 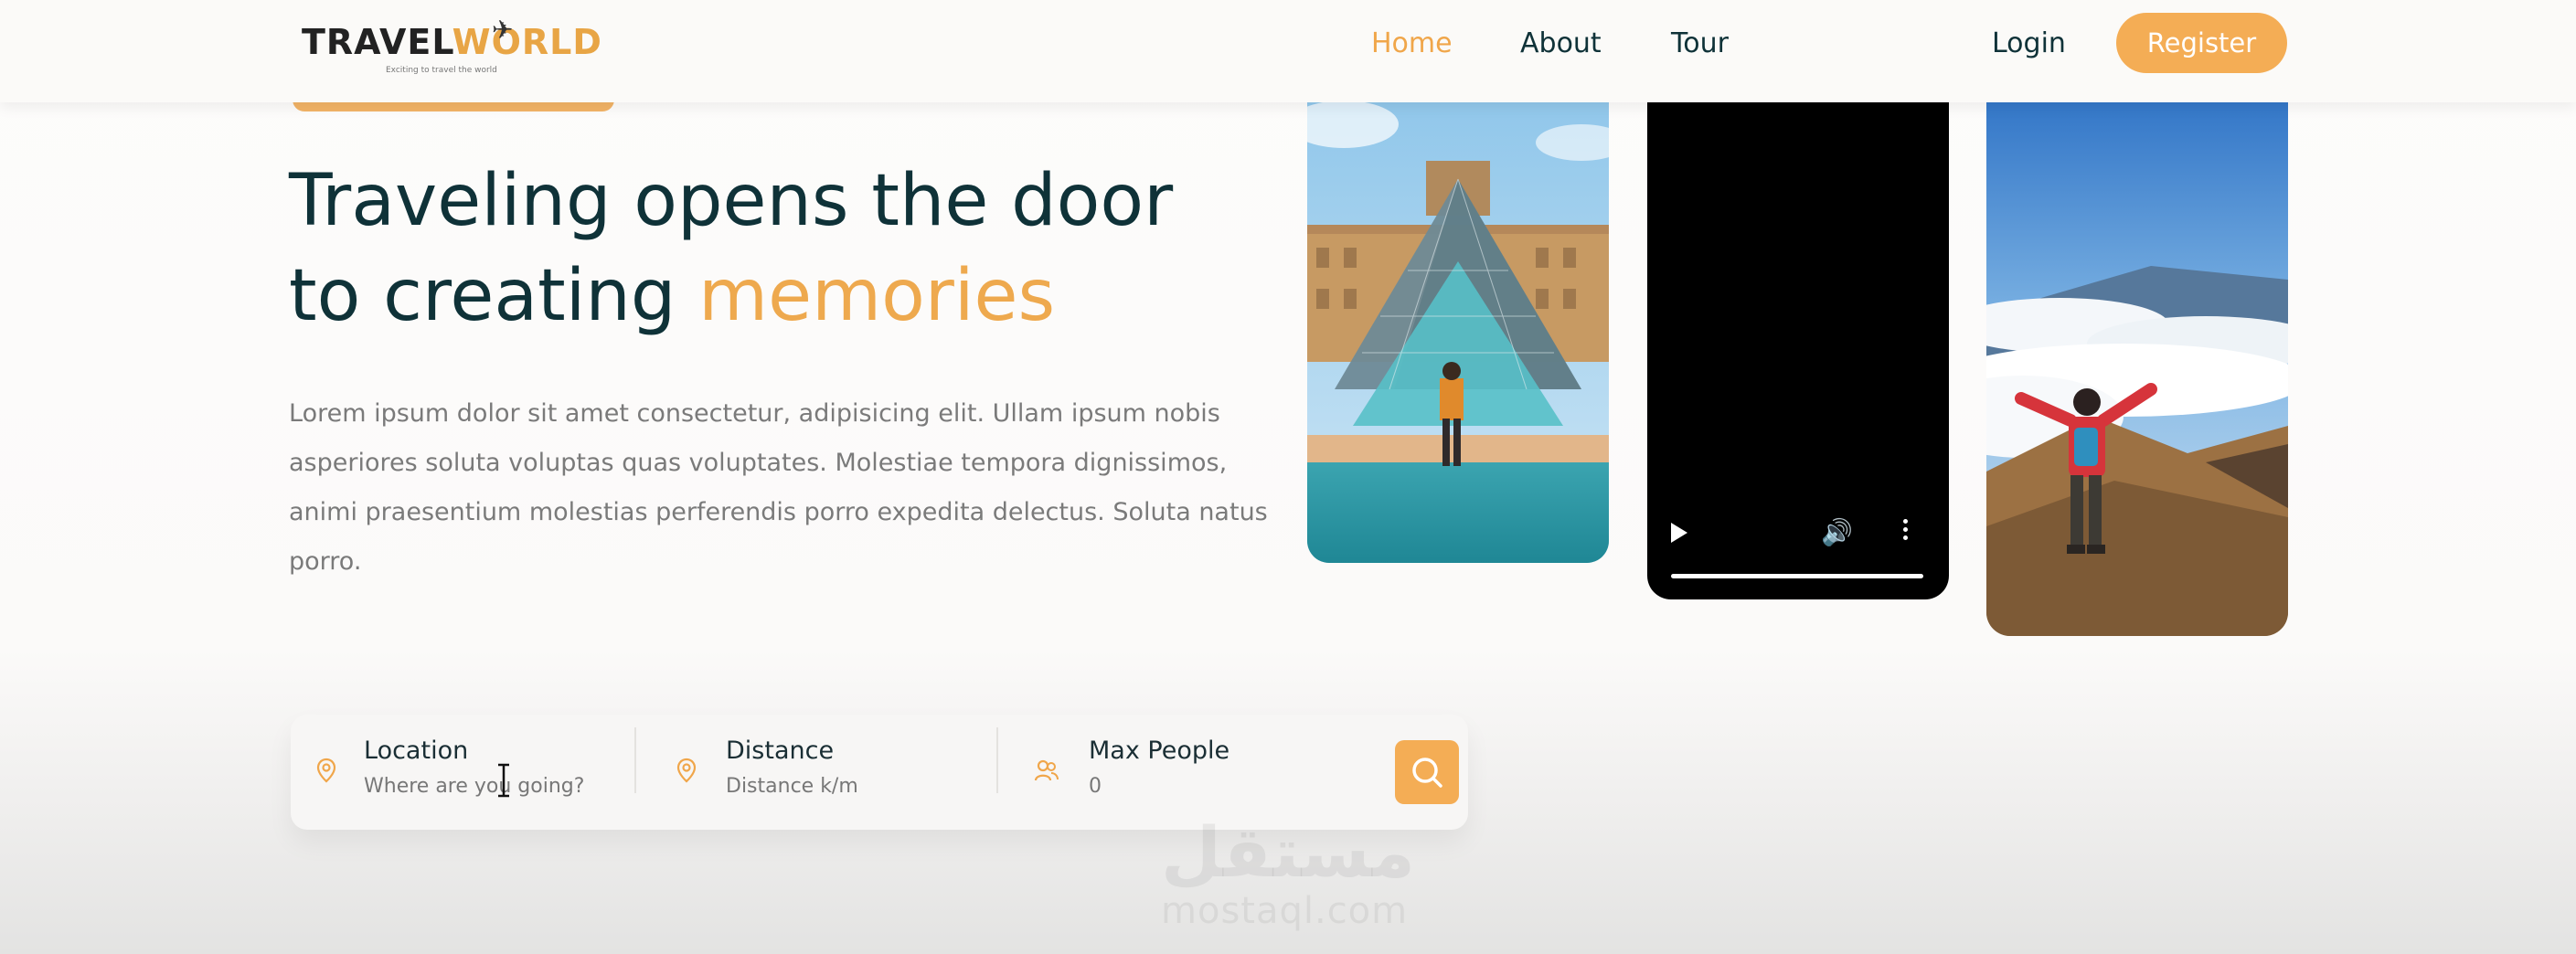 I want to click on play-icon, so click(x=1679, y=533).